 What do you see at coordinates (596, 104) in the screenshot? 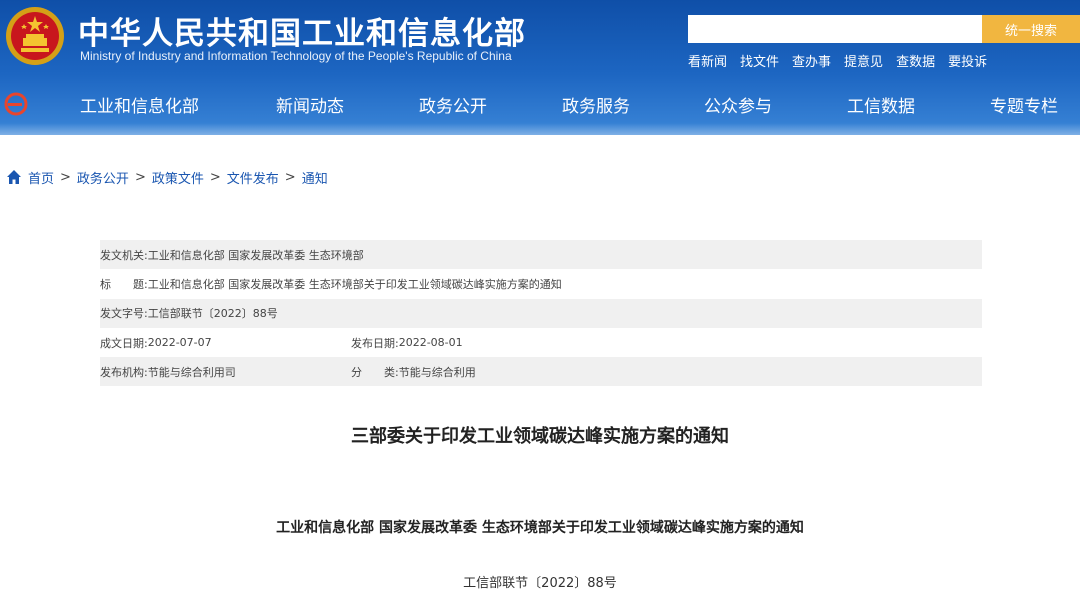
I see `nav-item-services: 政务服务` at bounding box center [596, 104].